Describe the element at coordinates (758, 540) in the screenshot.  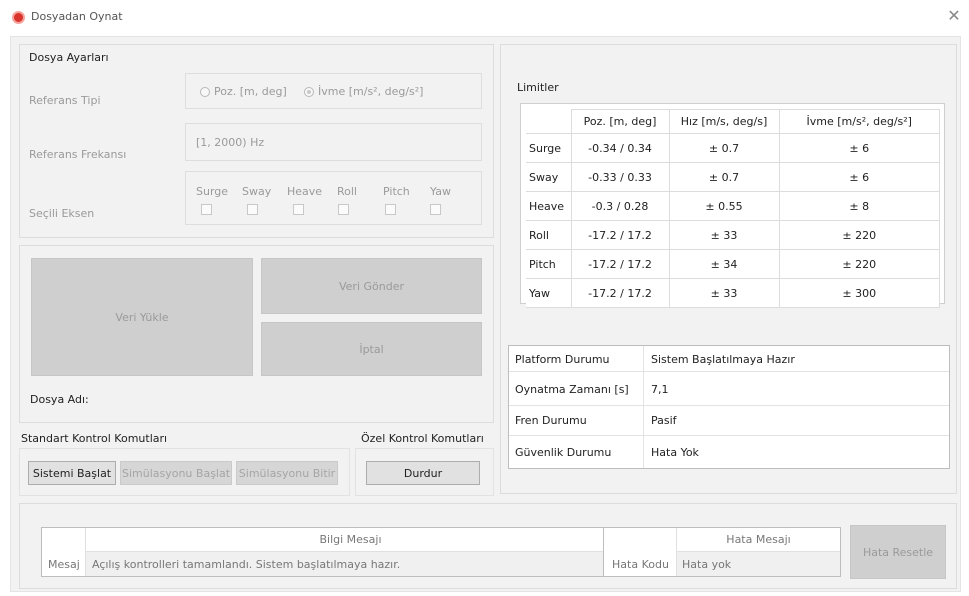
I see `error-message-header: Hata Mesajı` at that location.